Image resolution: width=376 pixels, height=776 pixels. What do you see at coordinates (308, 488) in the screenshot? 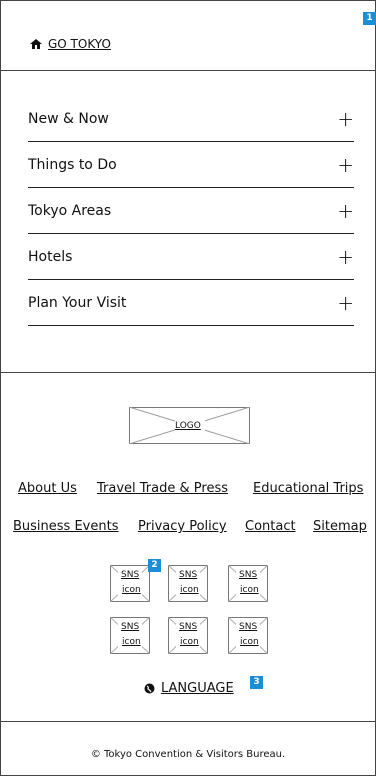
I see `link-educational-trips: Educational Trips` at bounding box center [308, 488].